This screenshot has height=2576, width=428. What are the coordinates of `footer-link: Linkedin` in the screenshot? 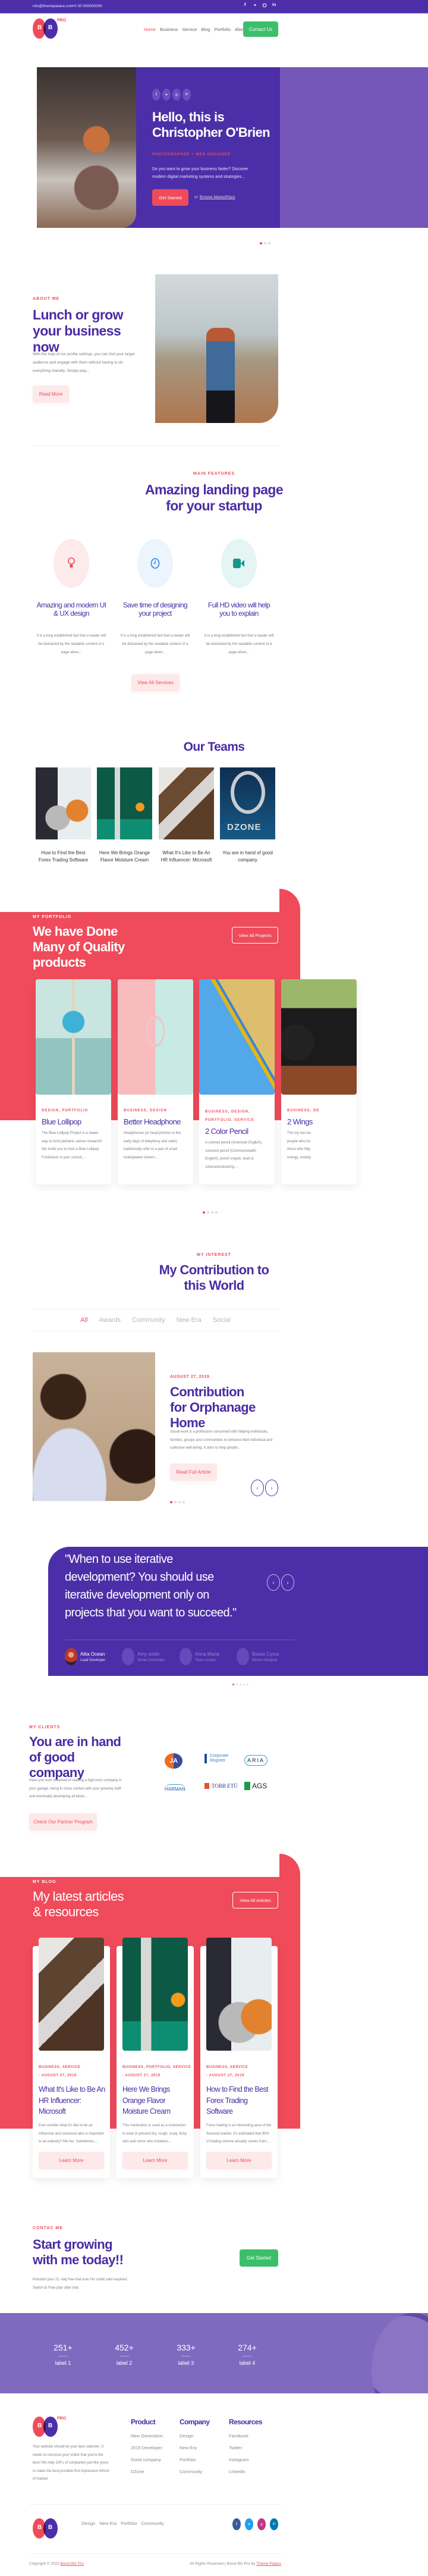 It's located at (245, 2471).